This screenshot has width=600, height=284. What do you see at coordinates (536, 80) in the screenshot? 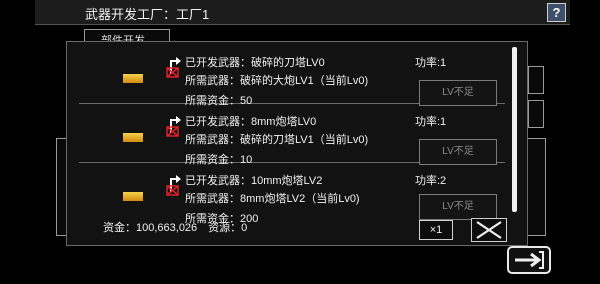
I see `side-panel-right` at bounding box center [536, 80].